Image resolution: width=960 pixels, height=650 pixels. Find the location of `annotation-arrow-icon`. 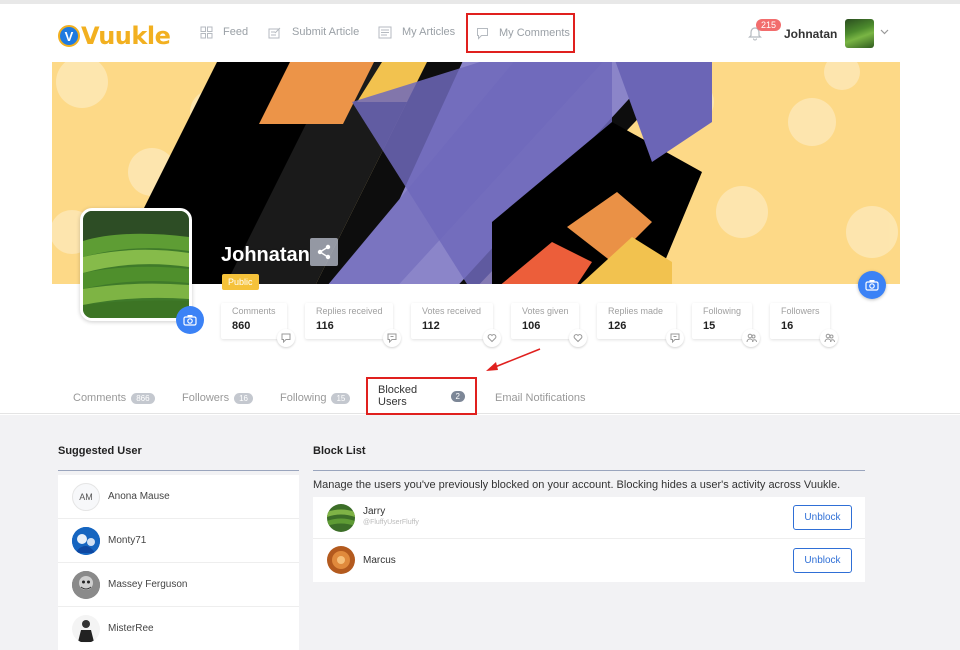

annotation-arrow-icon is located at coordinates (513, 359).